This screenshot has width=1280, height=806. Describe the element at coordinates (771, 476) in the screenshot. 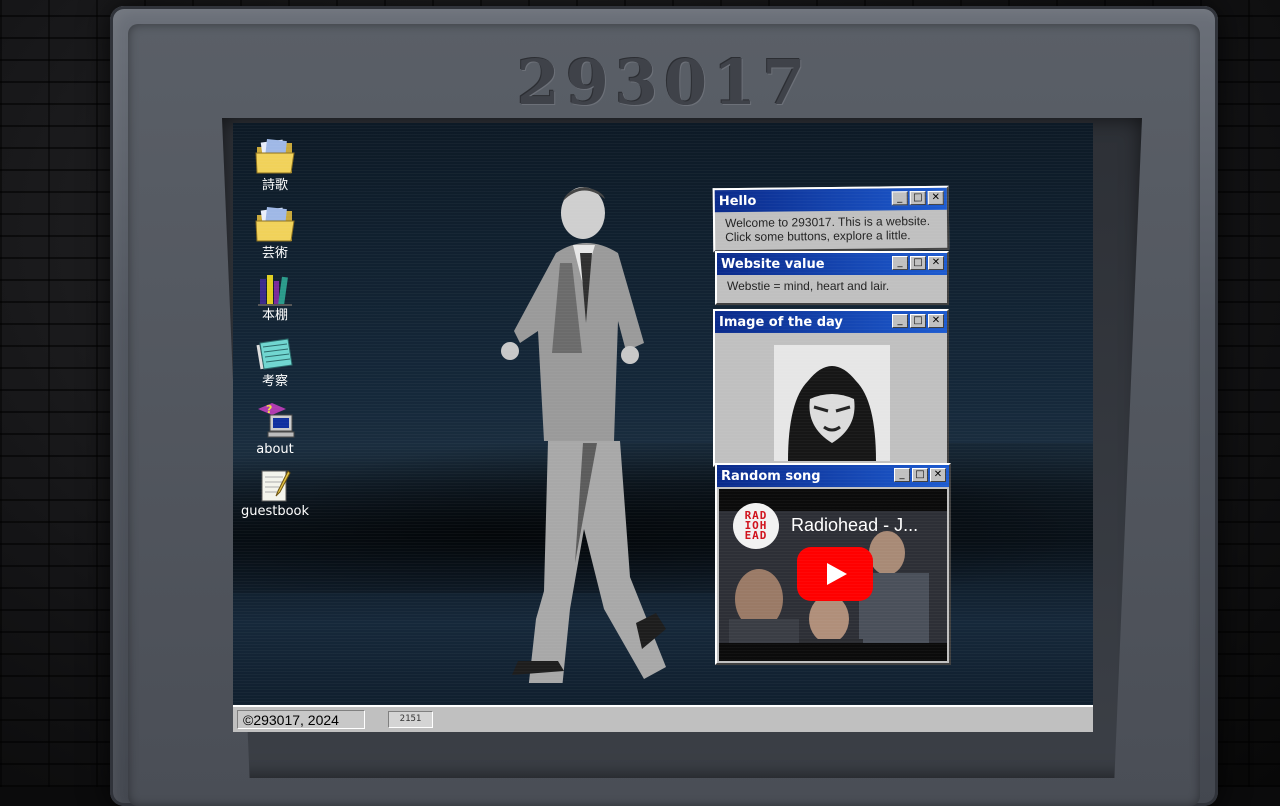

I see `window-title: Random song` at that location.